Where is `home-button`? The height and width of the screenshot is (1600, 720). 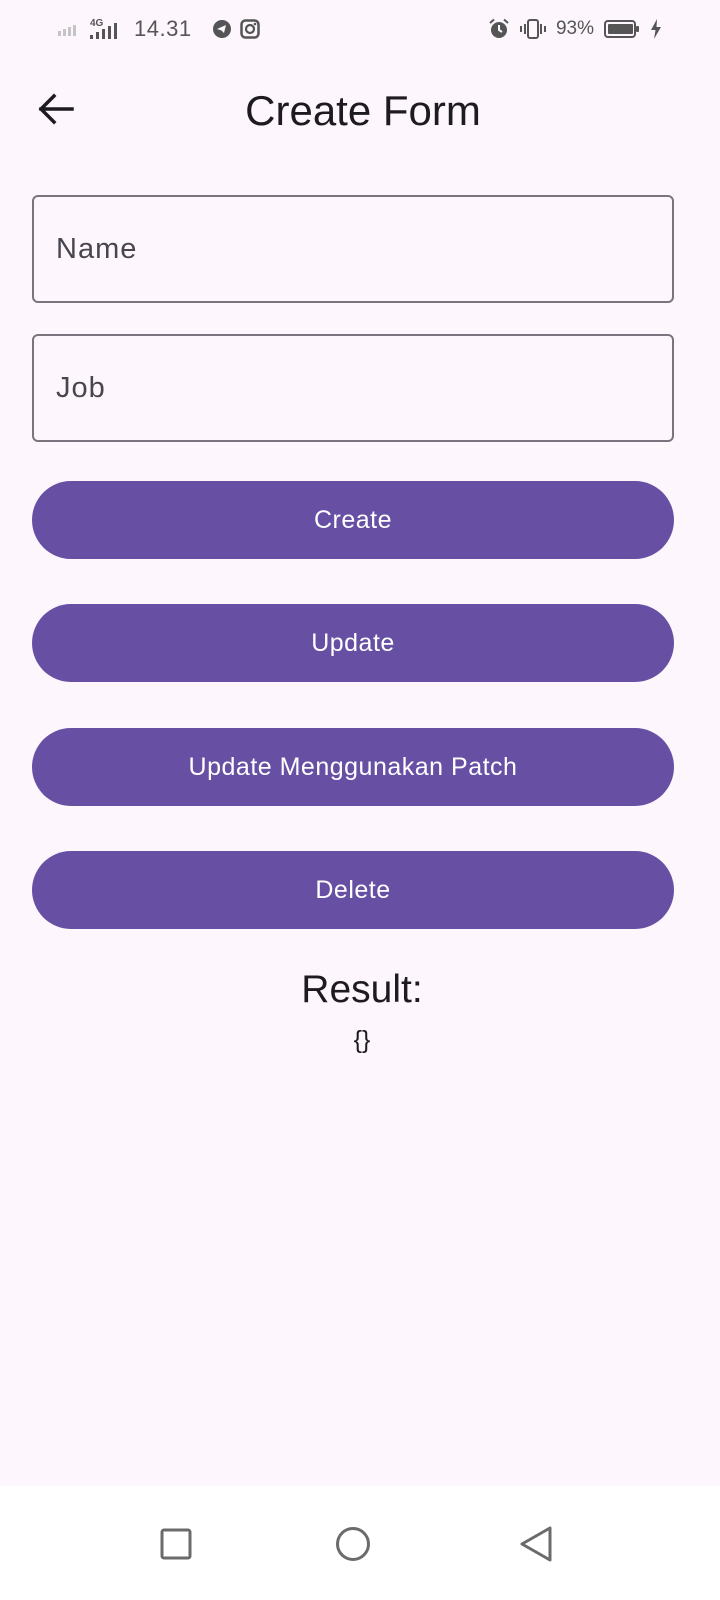 home-button is located at coordinates (353, 1546).